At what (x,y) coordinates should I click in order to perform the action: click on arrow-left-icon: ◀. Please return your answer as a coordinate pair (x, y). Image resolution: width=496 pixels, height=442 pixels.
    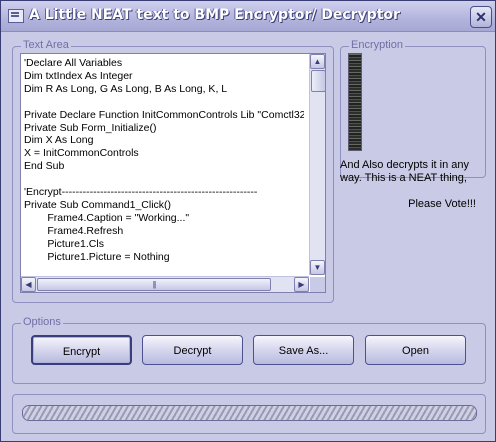
    Looking at the image, I should click on (28, 284).